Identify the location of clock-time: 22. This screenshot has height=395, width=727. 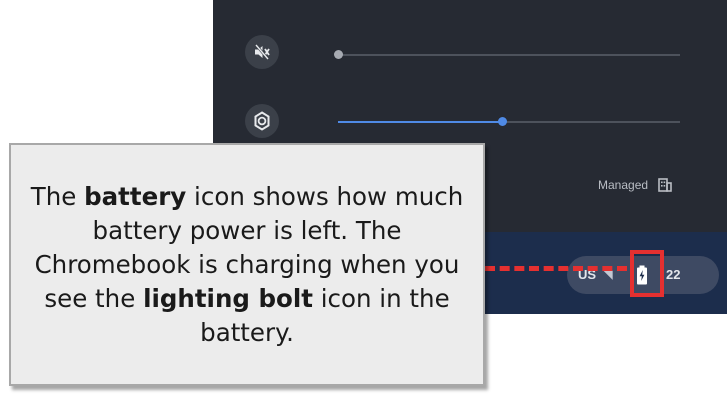
(673, 274).